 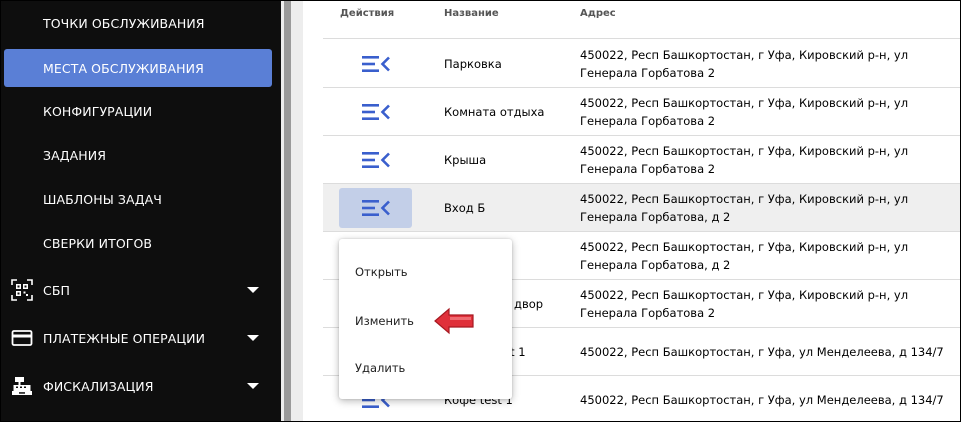 What do you see at coordinates (22, 290) in the screenshot?
I see `qr-code-icon` at bounding box center [22, 290].